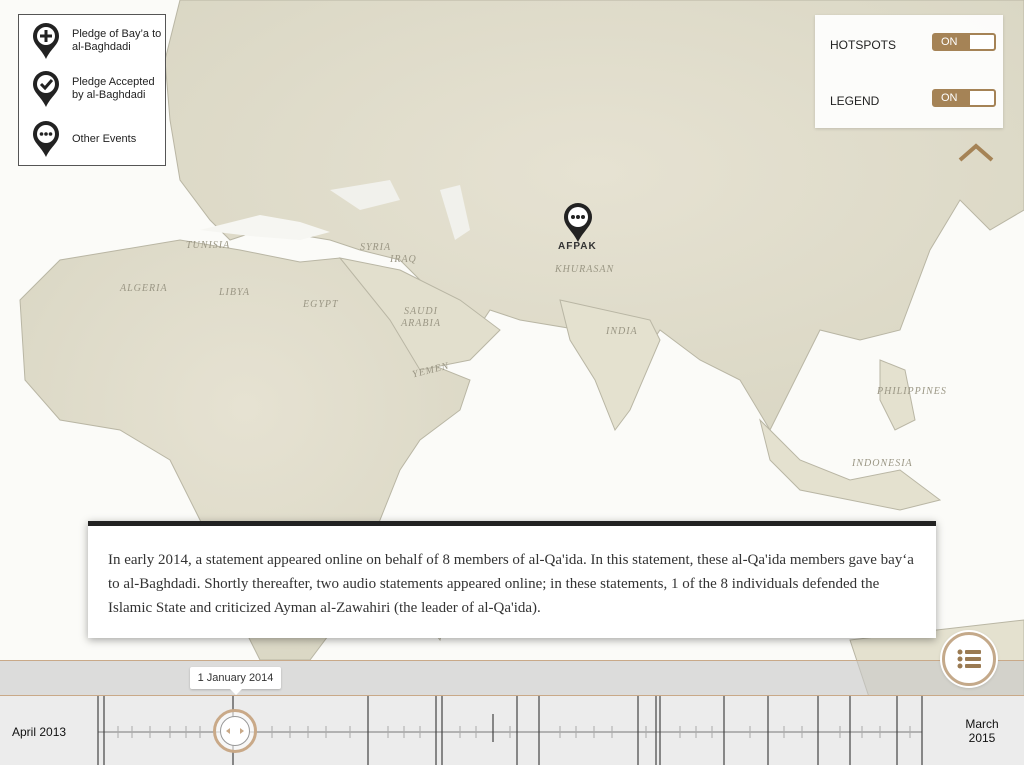 The width and height of the screenshot is (1024, 765). I want to click on legend-item-pledge: Pledge of Bay’a to al-Baghdadi, so click(96, 41).